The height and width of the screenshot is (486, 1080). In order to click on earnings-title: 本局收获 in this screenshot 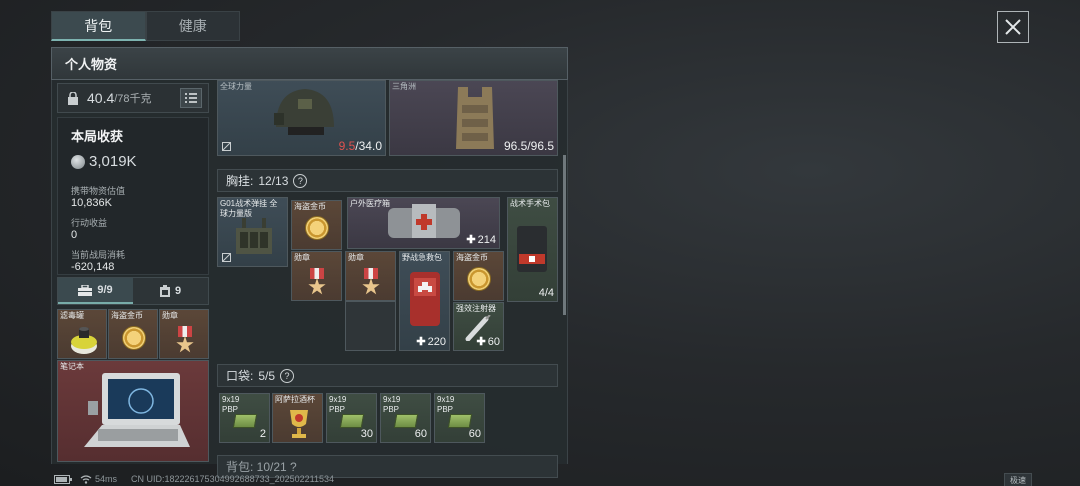, I will do `click(97, 136)`.